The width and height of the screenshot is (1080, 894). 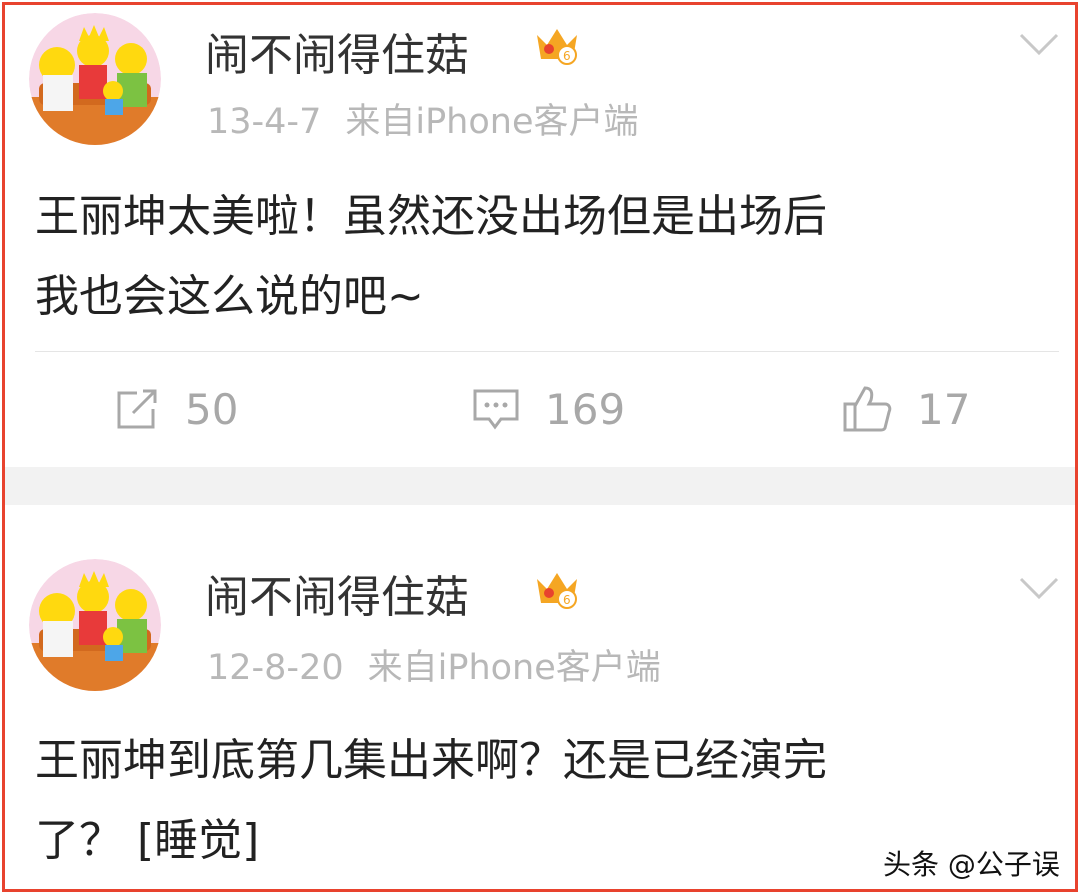 What do you see at coordinates (547, 351) in the screenshot?
I see `divider` at bounding box center [547, 351].